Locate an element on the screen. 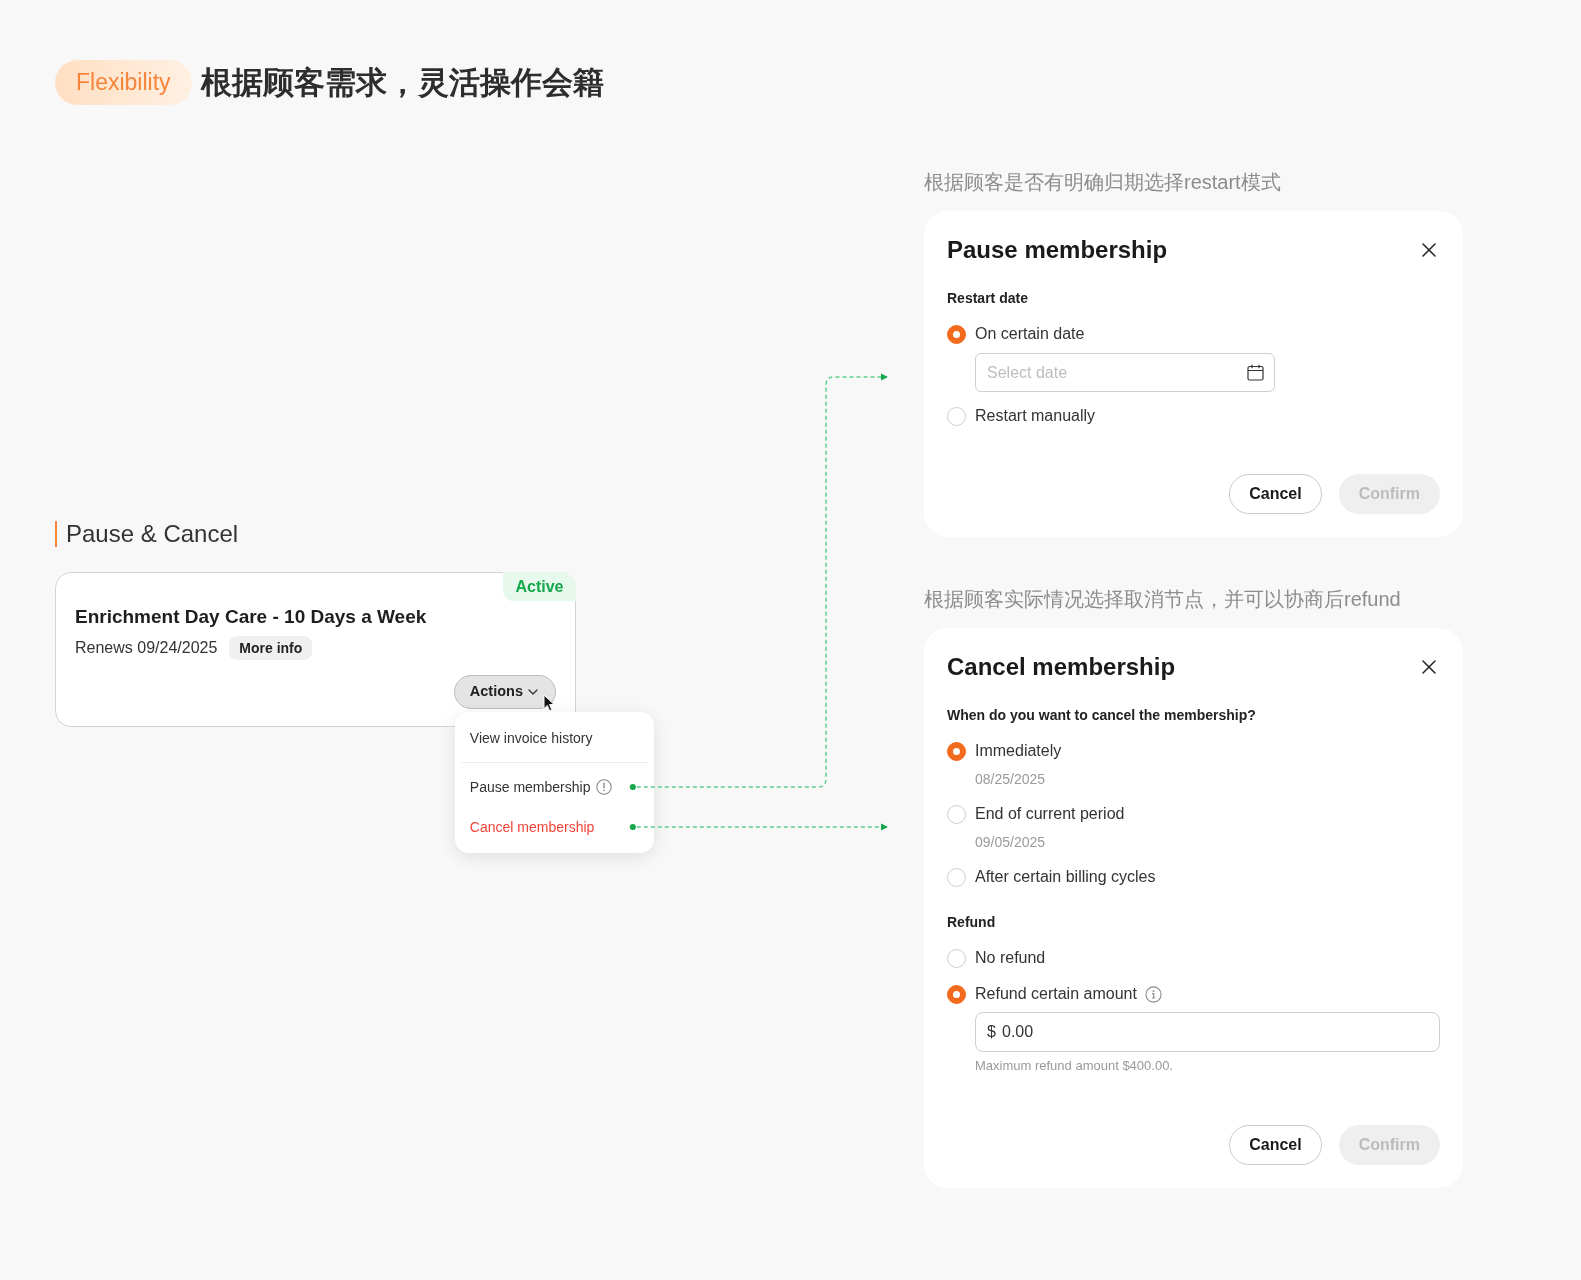 The width and height of the screenshot is (1581, 1280). option-date: 09/05/2025 is located at coordinates (1011, 842).